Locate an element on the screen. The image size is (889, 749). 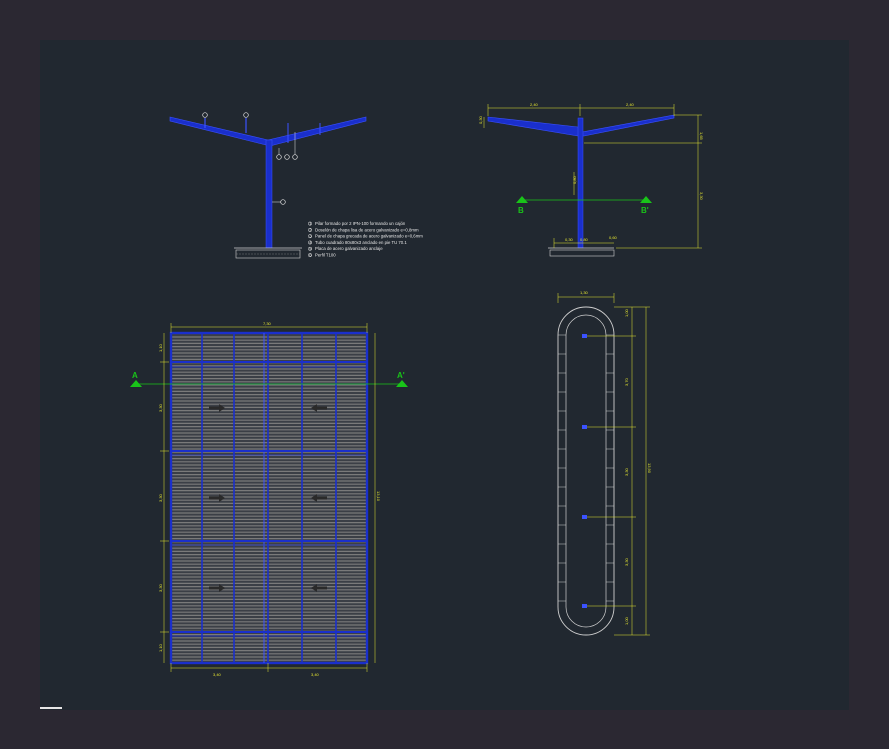
dim-seg-1: 1,00 is located at coordinates (626, 312).